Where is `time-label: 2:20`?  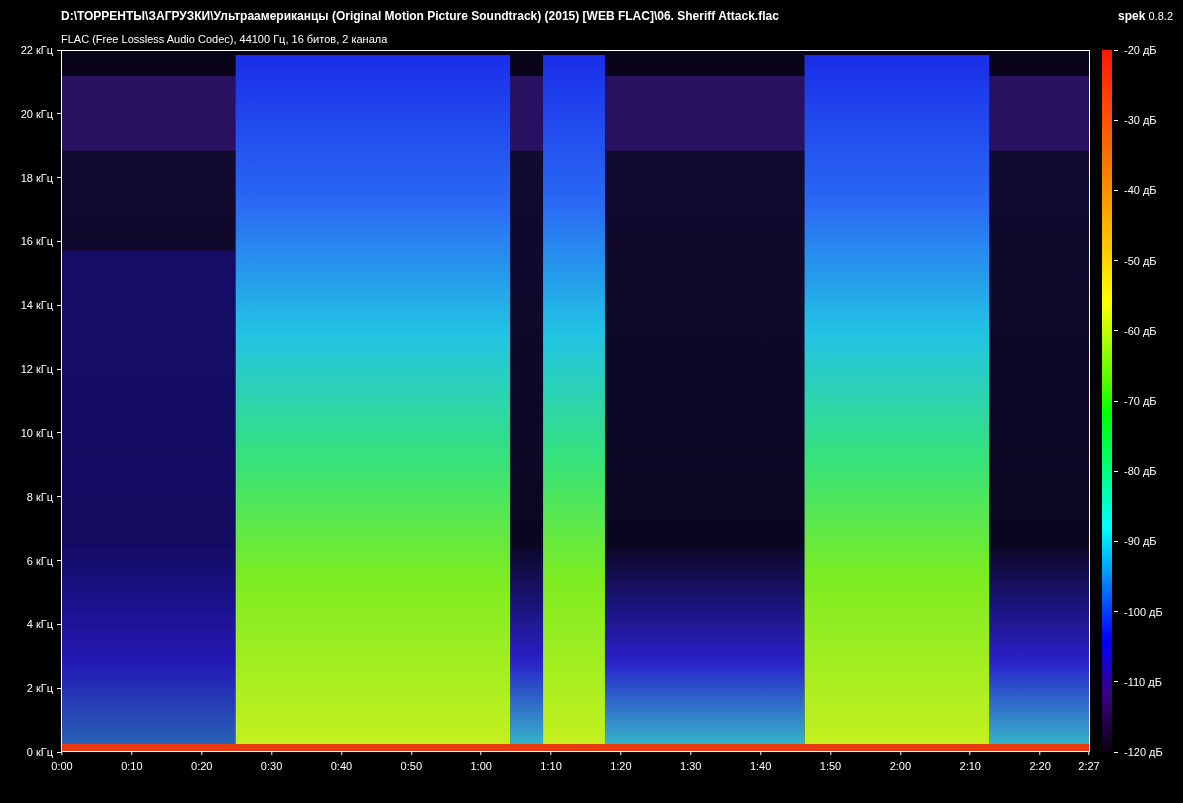 time-label: 2:20 is located at coordinates (1040, 766).